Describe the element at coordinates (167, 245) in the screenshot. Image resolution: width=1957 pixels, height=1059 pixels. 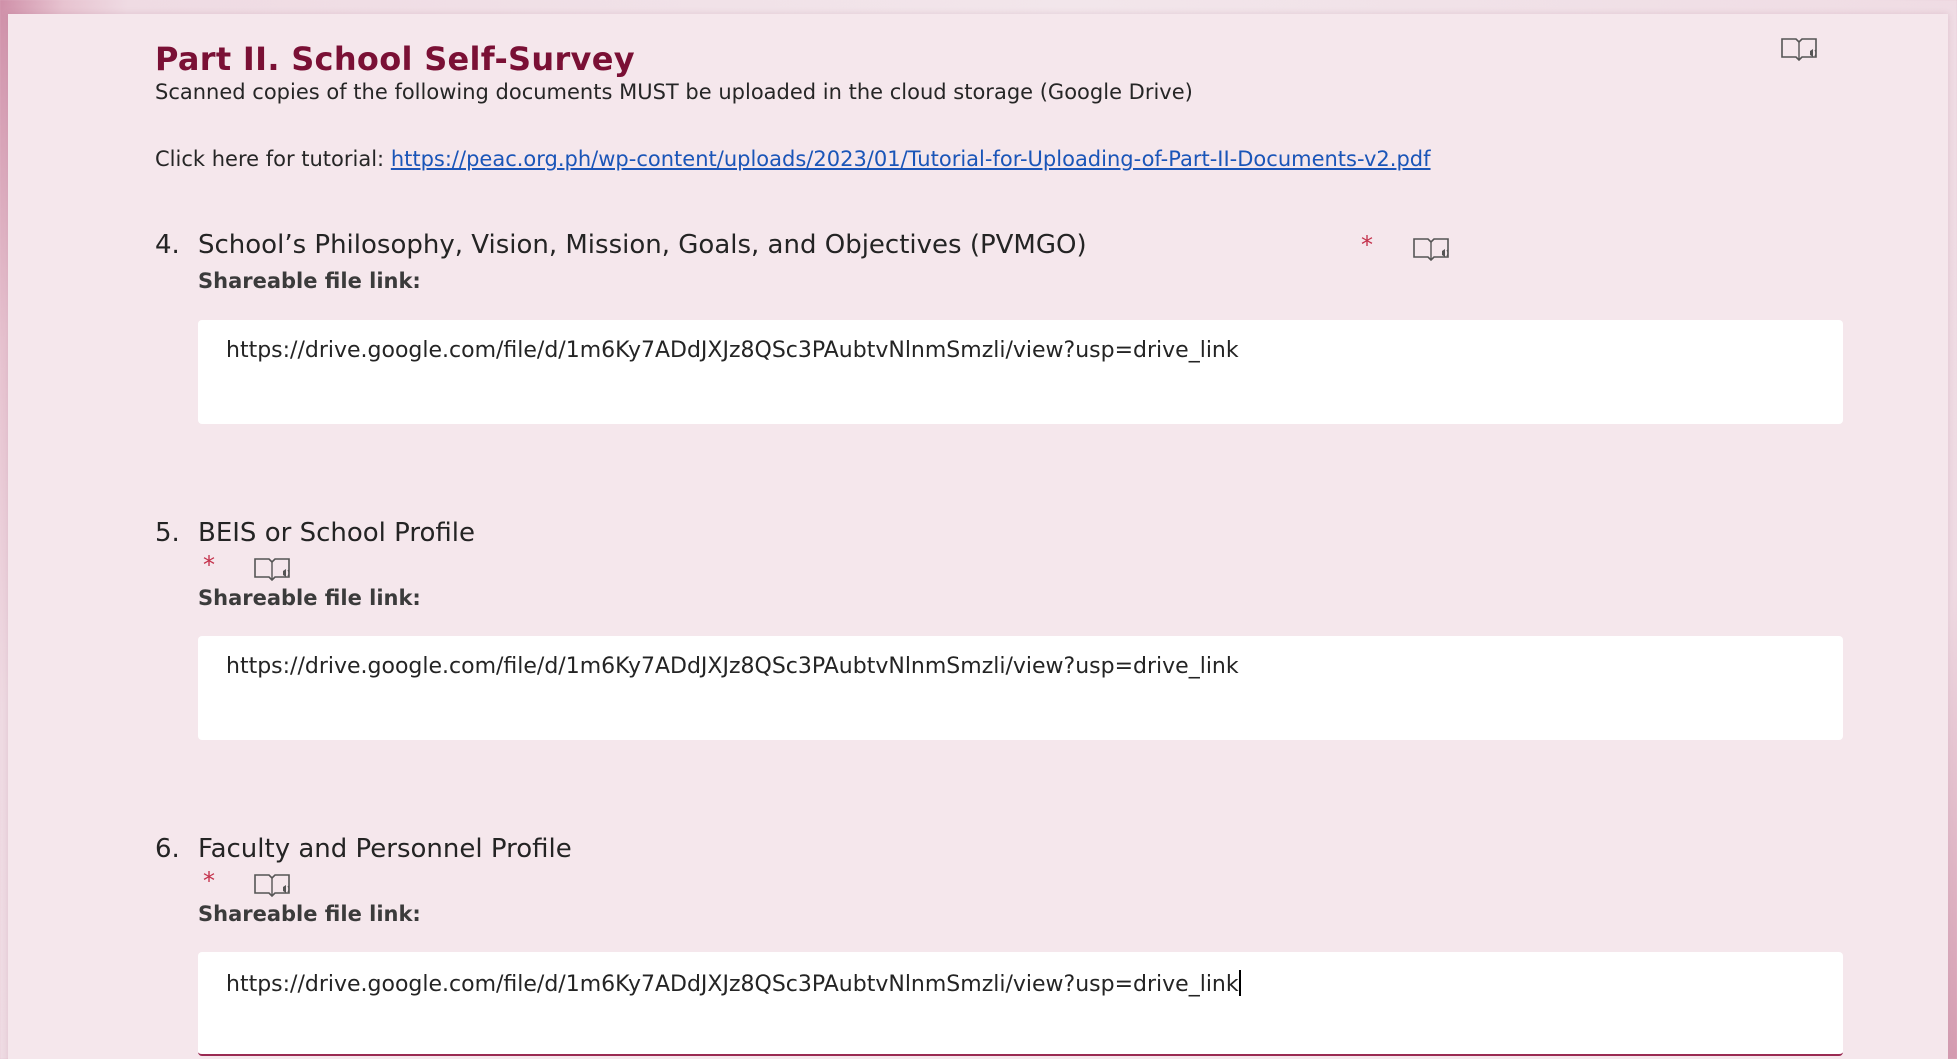
I see `question-4-number: 4.` at that location.